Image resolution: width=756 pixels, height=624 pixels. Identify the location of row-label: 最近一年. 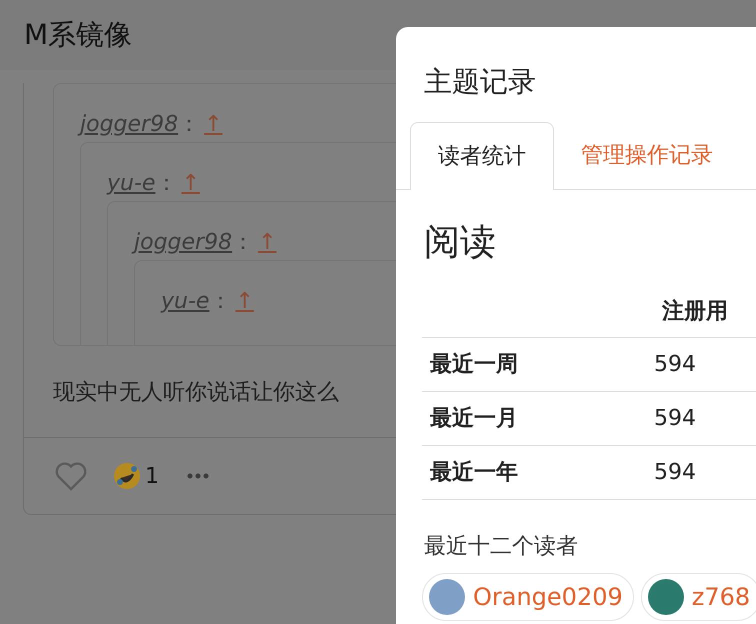
(474, 473).